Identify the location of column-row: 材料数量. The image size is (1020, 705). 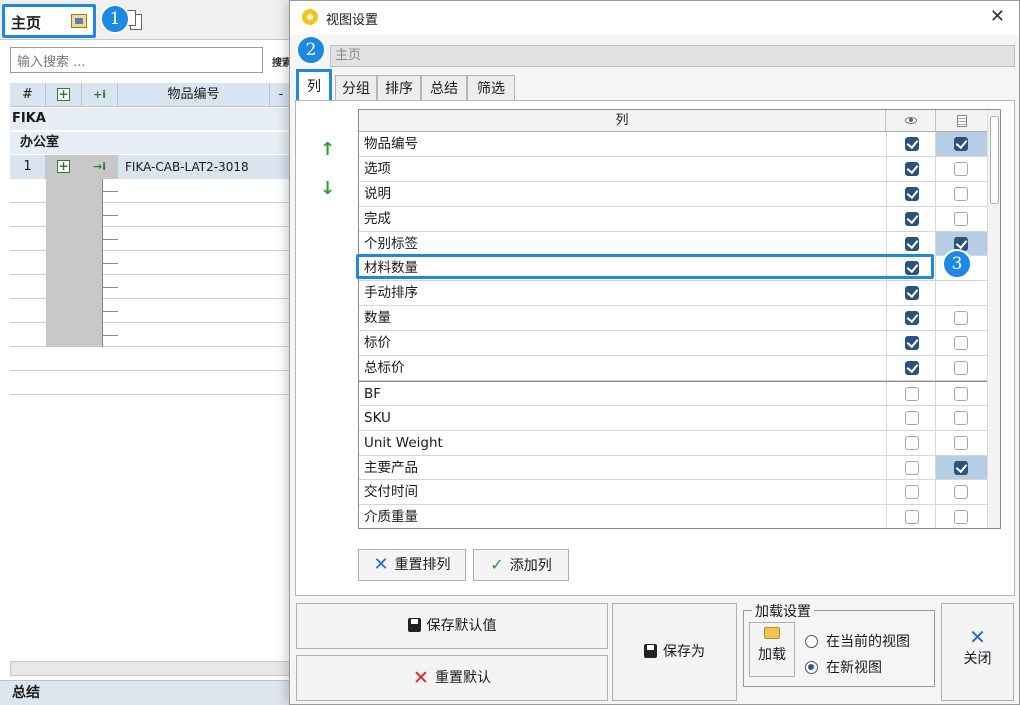
(673, 269).